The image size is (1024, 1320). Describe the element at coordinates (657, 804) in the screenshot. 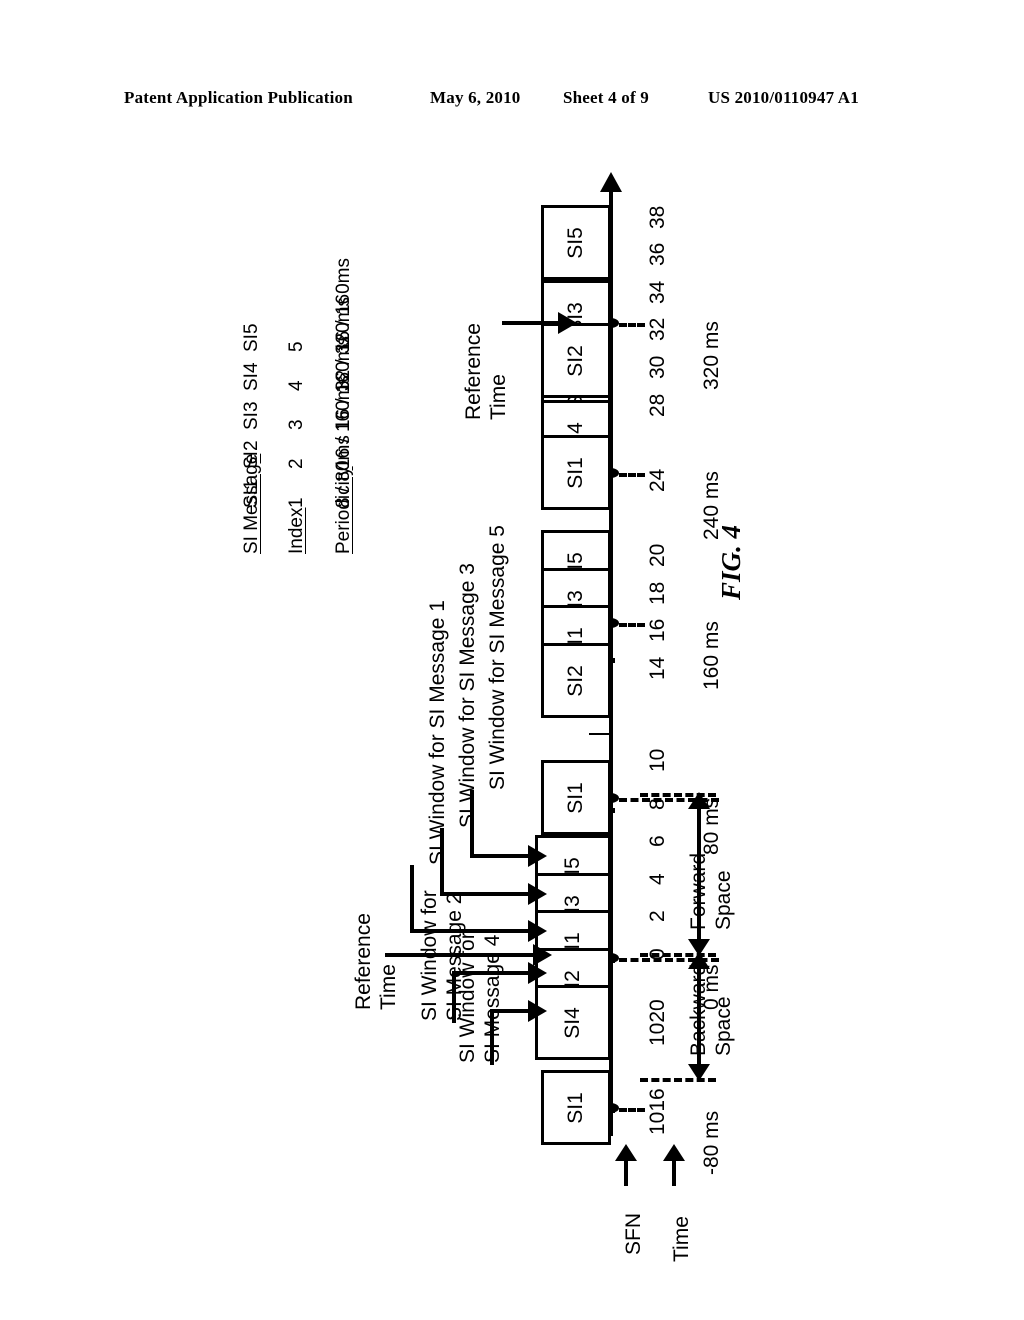

I see `sfn-tick-label: 8` at that location.